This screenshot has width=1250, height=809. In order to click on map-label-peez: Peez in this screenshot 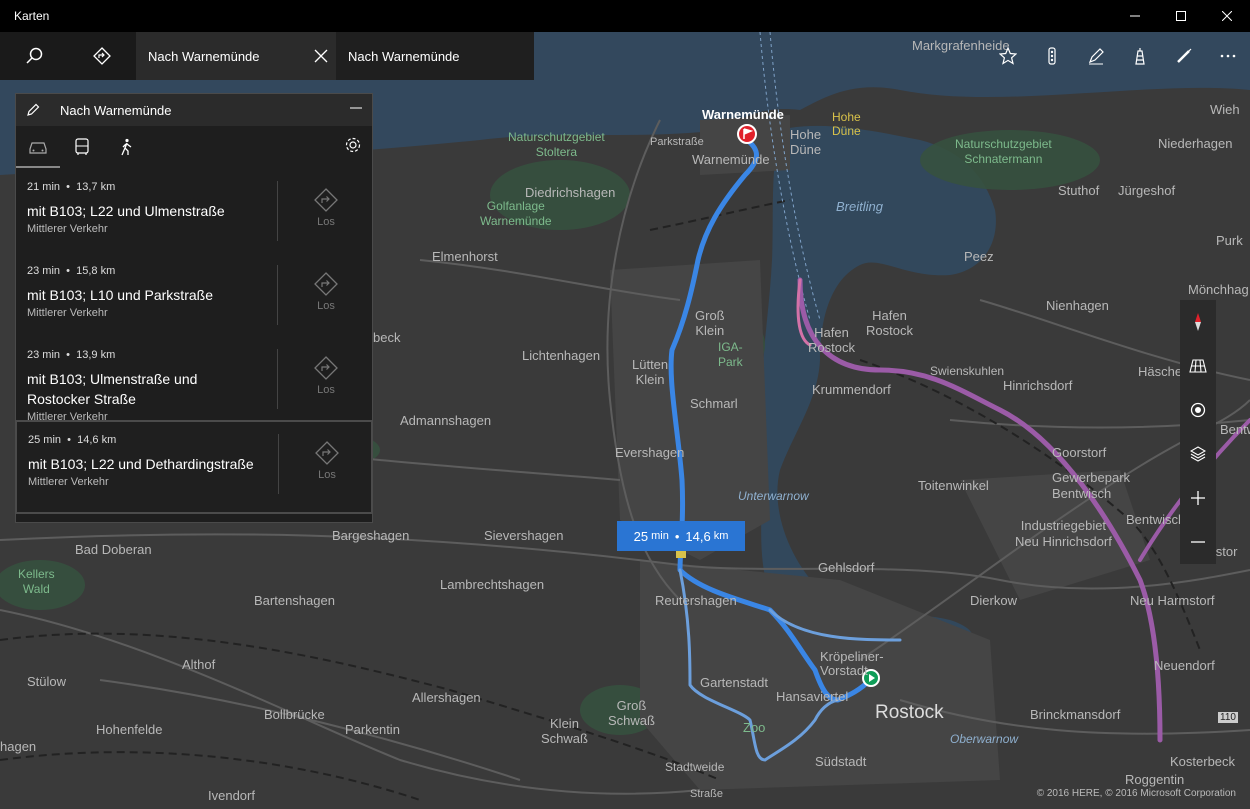, I will do `click(979, 256)`.